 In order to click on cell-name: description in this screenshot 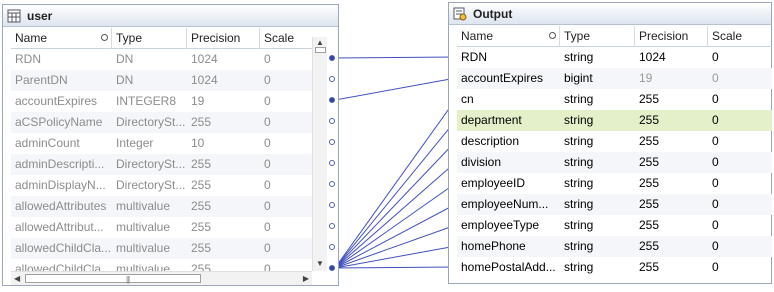, I will do `click(490, 141)`.